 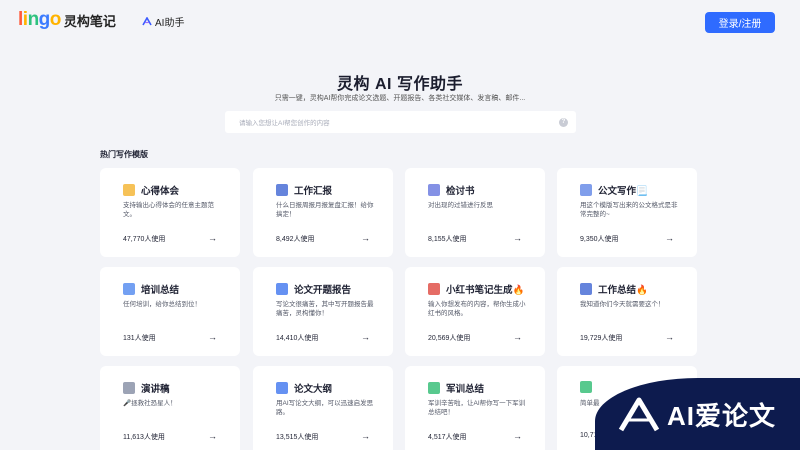 I want to click on ai-helper-nav: AI助手, so click(x=163, y=21).